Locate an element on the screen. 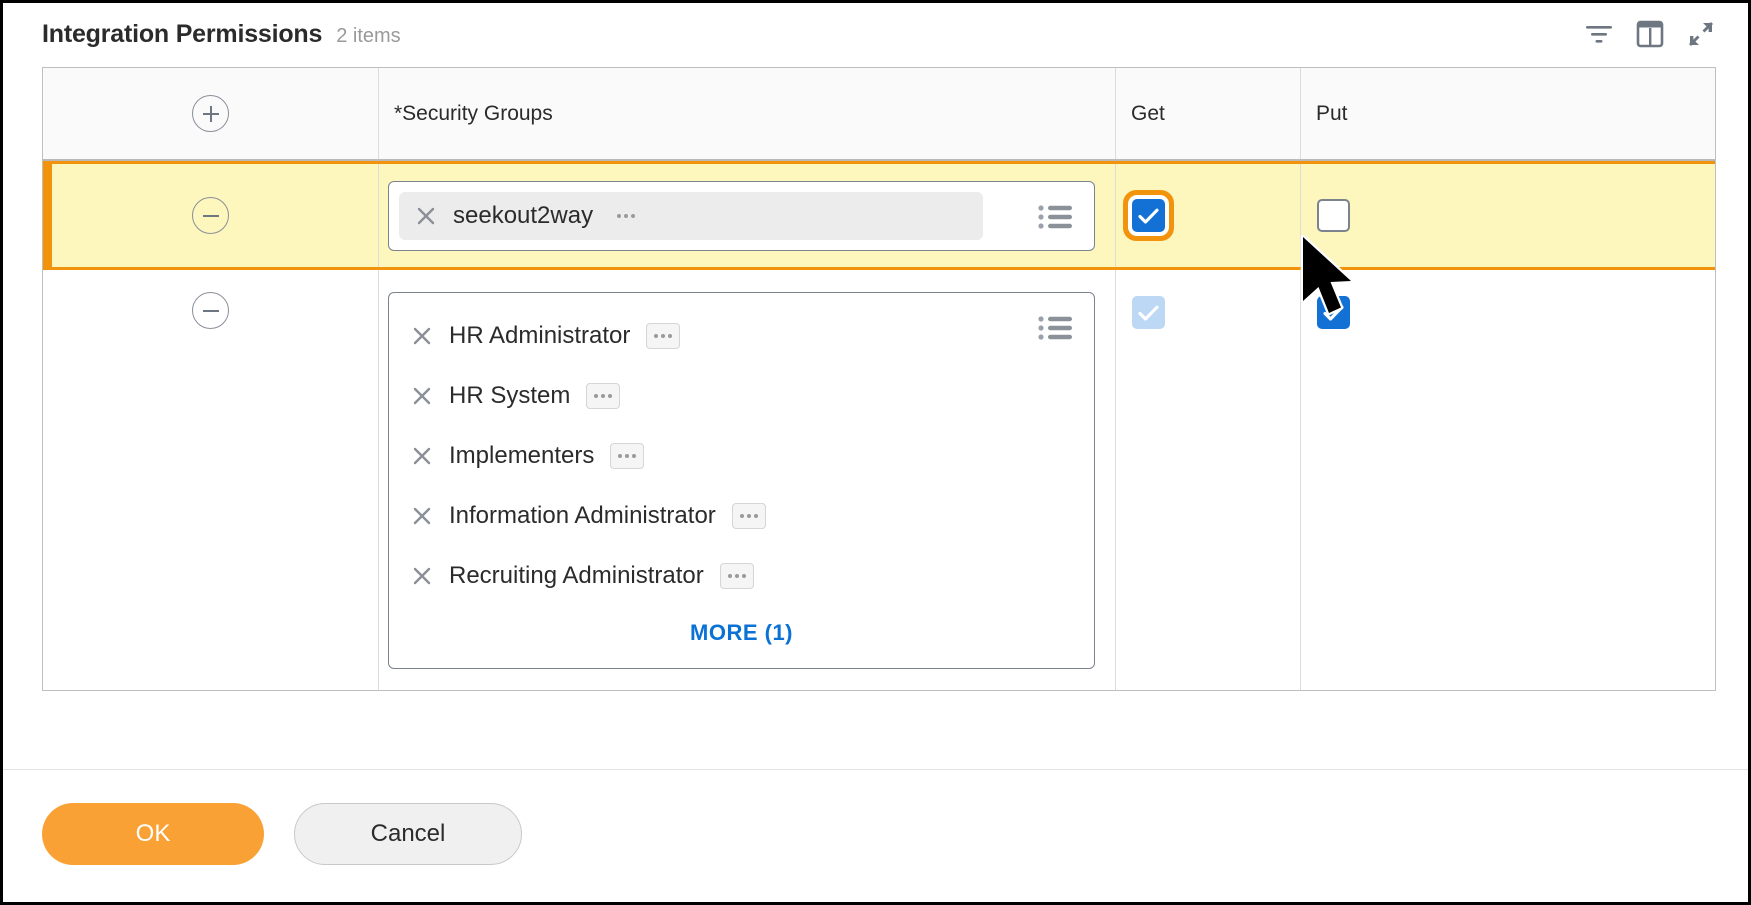 The width and height of the screenshot is (1751, 905). list-item-label: HR Administrator is located at coordinates (540, 335).